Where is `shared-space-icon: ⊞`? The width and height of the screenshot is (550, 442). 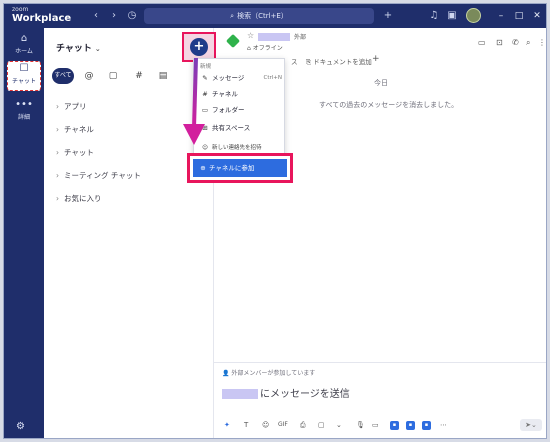 shared-space-icon: ⊞ is located at coordinates (205, 128).